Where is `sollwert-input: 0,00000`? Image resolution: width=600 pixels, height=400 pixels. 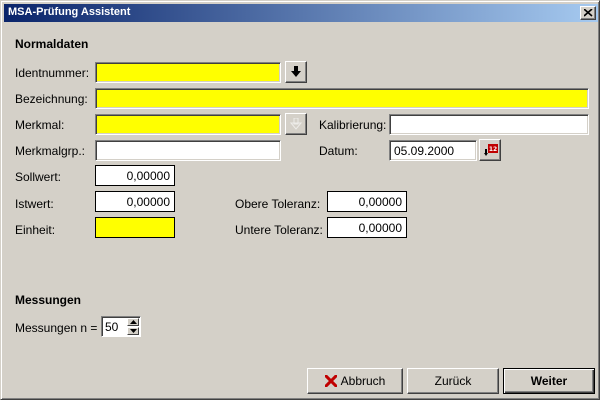 sollwert-input: 0,00000 is located at coordinates (135, 175).